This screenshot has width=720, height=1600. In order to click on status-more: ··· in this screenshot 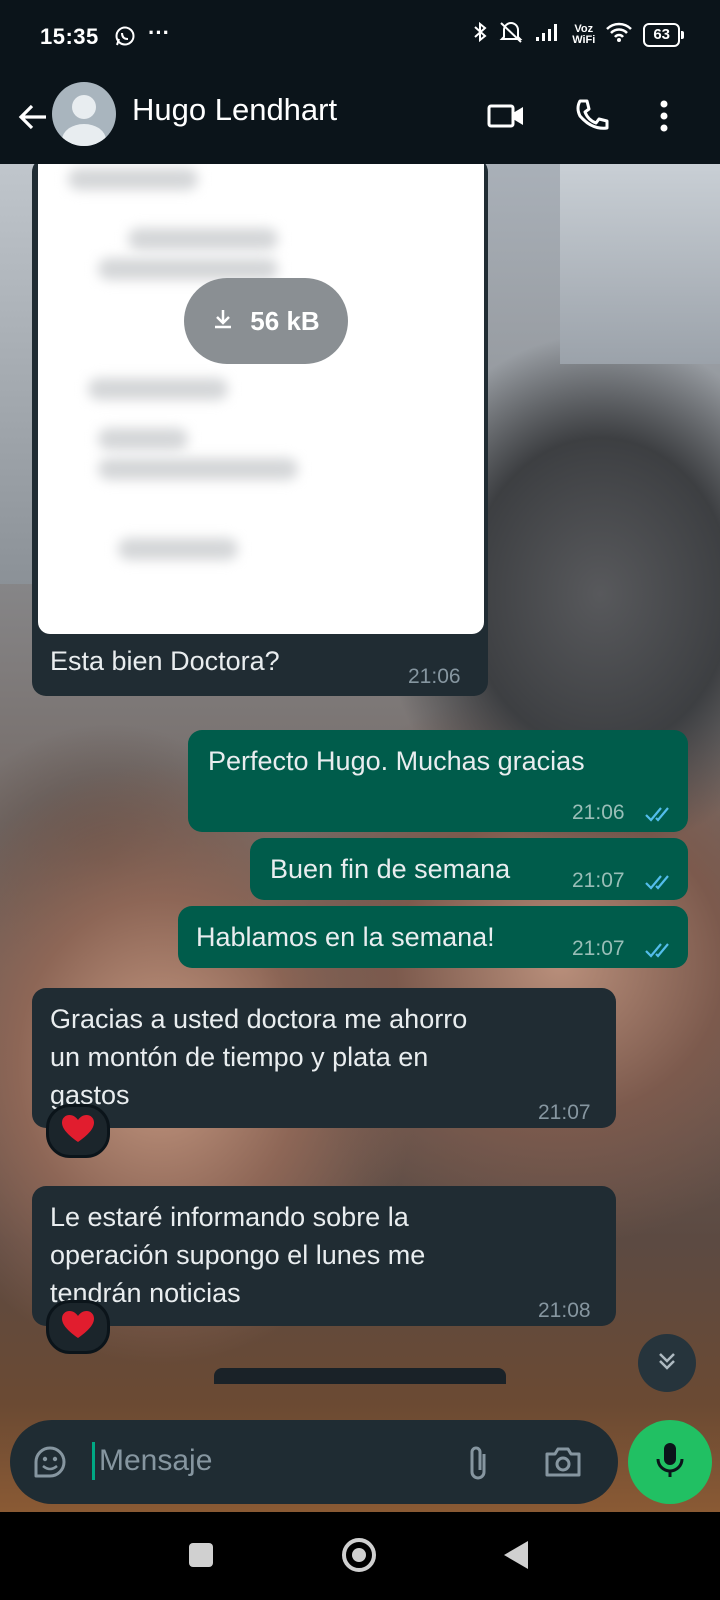, I will do `click(159, 32)`.